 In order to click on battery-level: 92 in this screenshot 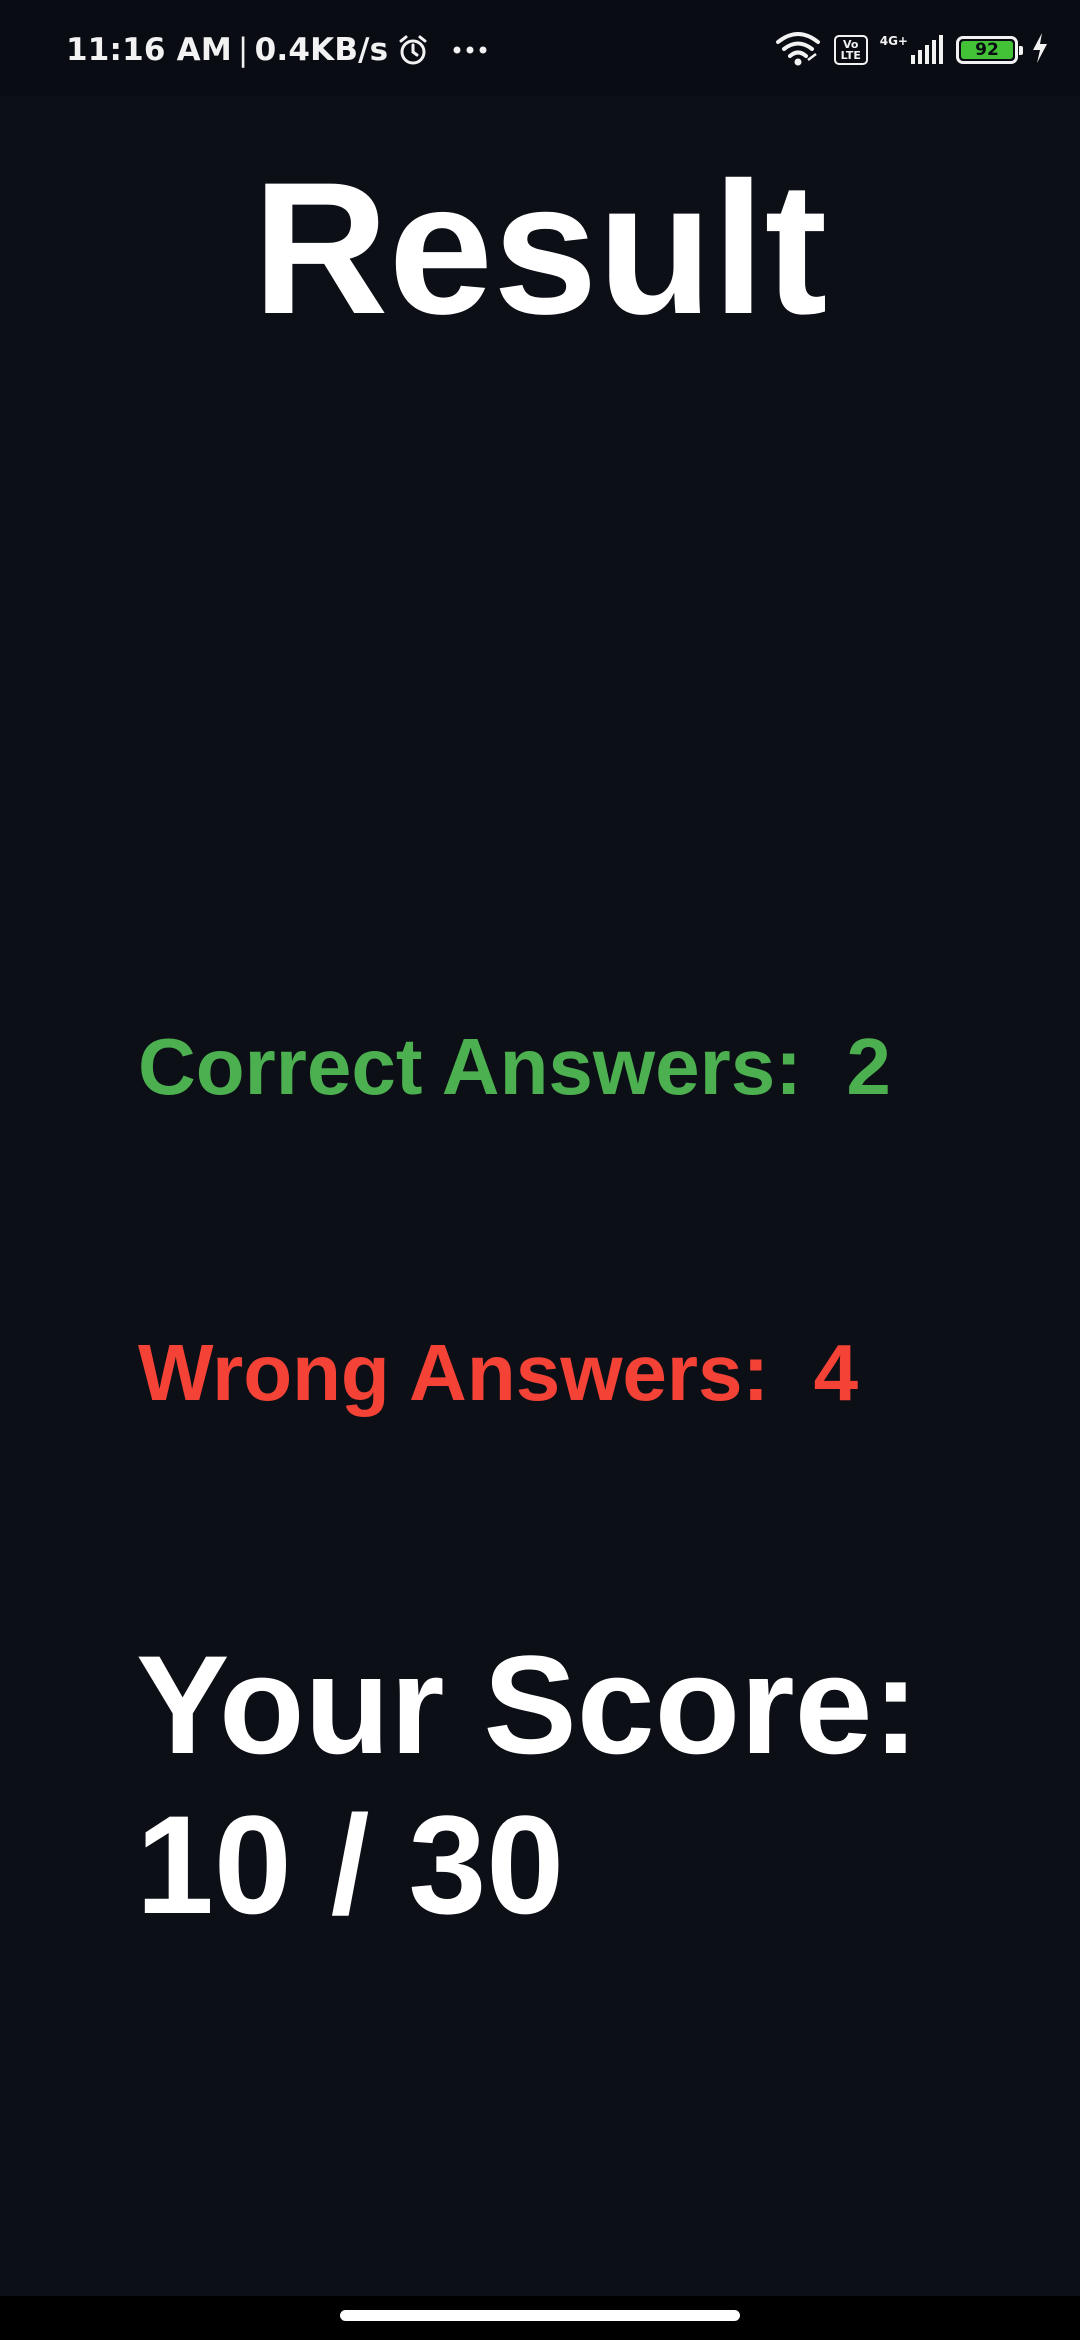, I will do `click(987, 50)`.